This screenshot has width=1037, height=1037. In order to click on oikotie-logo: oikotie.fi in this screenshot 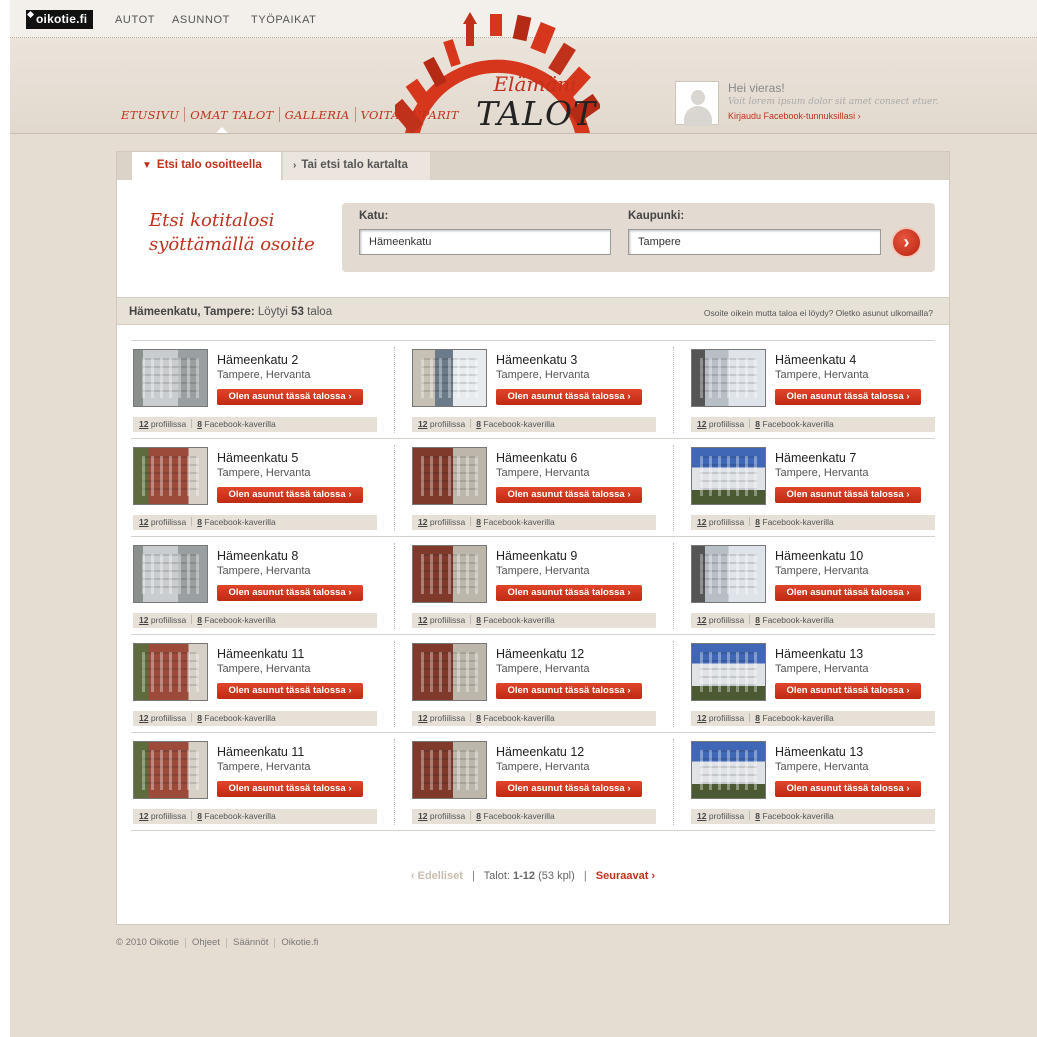, I will do `click(60, 19)`.